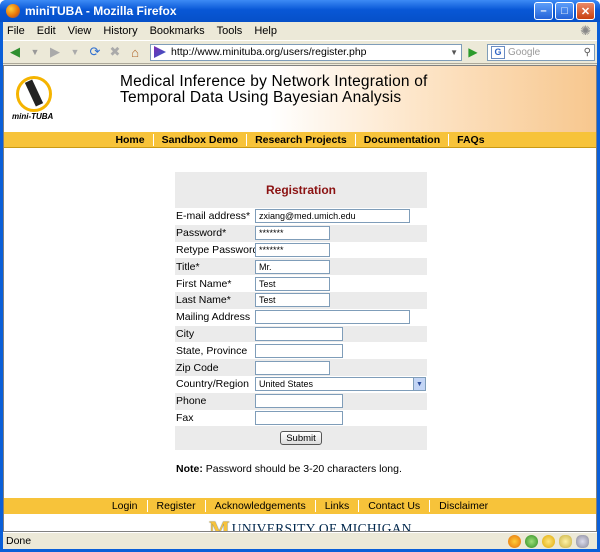 This screenshot has width=600, height=552. Describe the element at coordinates (191, 401) in the screenshot. I see `phone-label: Phone` at that location.